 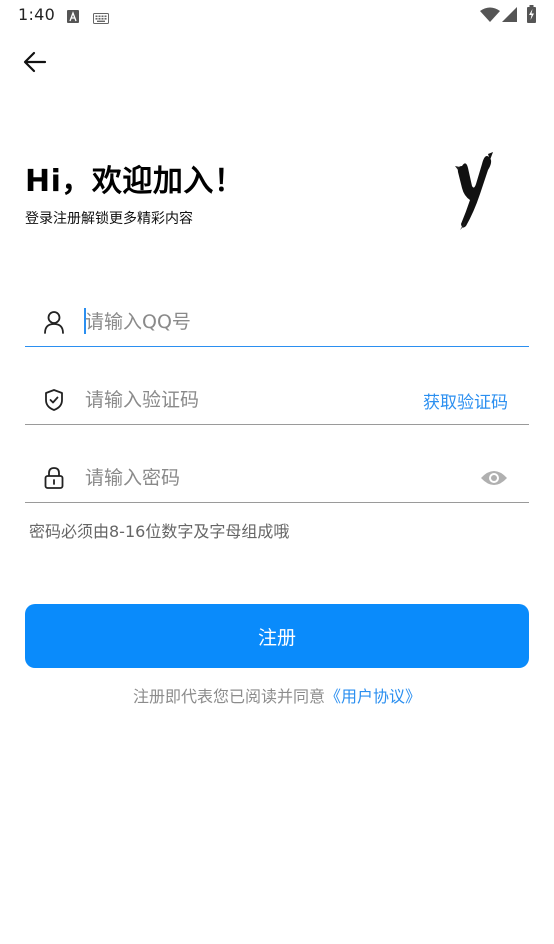 What do you see at coordinates (490, 17) in the screenshot?
I see `wifi-icon` at bounding box center [490, 17].